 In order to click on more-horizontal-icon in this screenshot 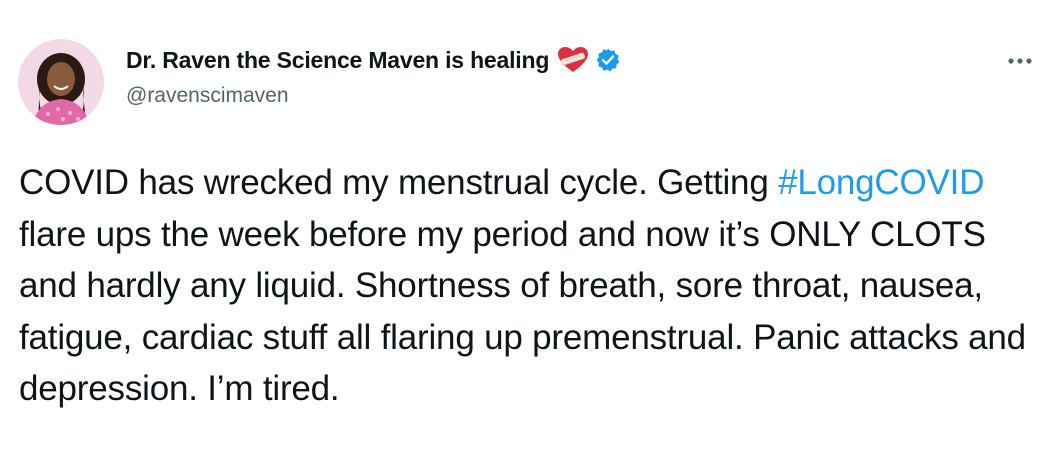, I will do `click(1020, 61)`.